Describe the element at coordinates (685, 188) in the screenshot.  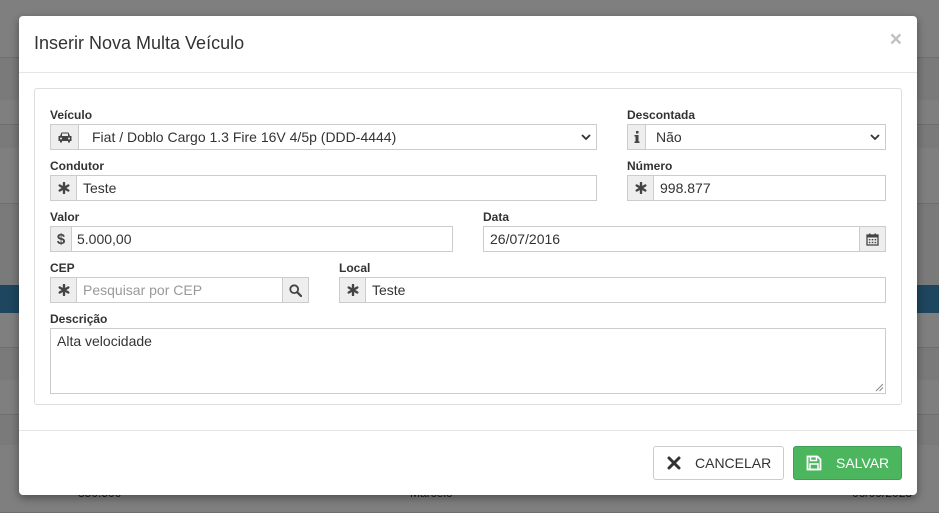
I see `numero-value: 998.877` at that location.